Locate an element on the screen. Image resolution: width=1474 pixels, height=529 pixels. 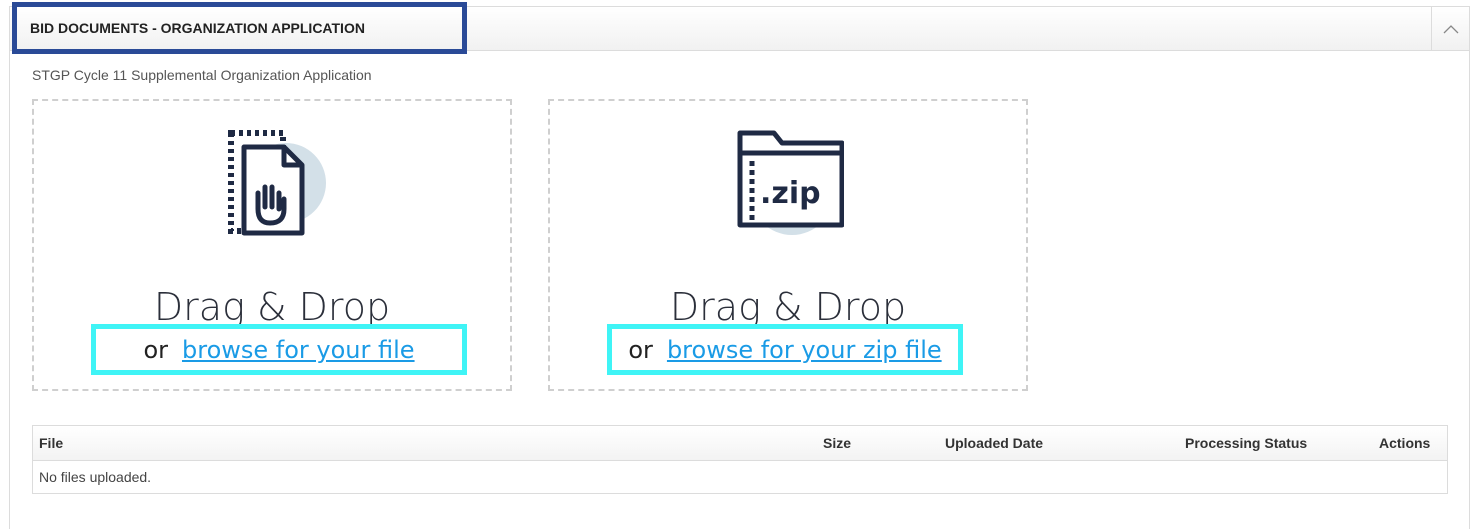
document-drag-icon is located at coordinates (277, 183).